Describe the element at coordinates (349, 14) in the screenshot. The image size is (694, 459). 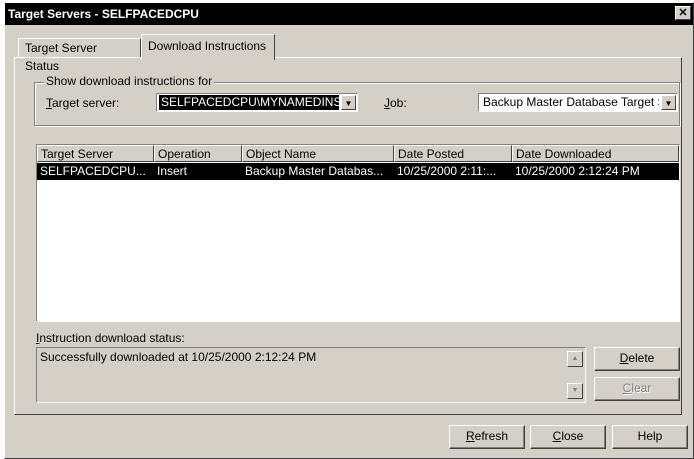
I see `title-bar: Target Servers - SELFPACEDCPU ✕` at that location.